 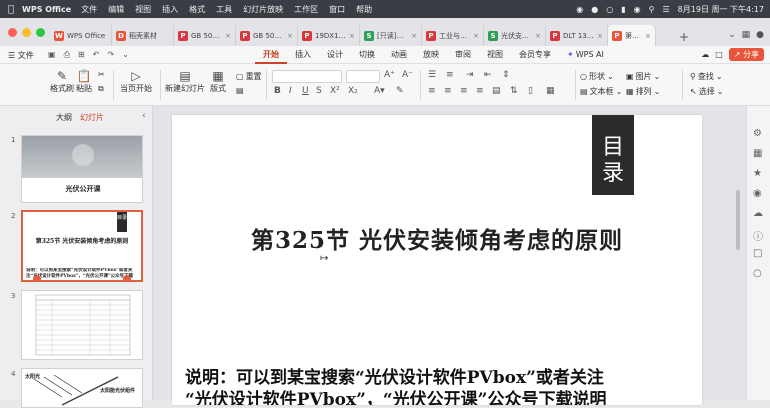 I want to click on select-button: ↖ 选择 ⌄, so click(x=706, y=91).